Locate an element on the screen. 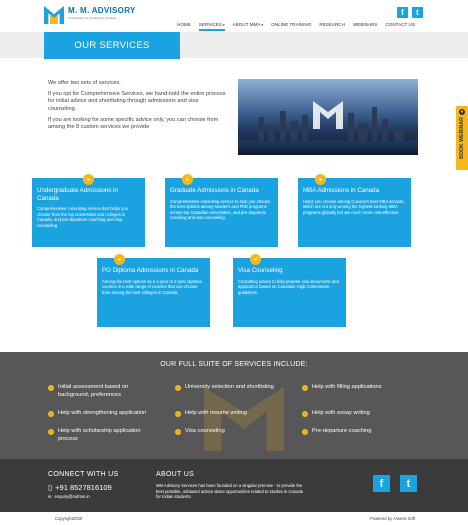  page-title: OUR SERVICES is located at coordinates (112, 45).